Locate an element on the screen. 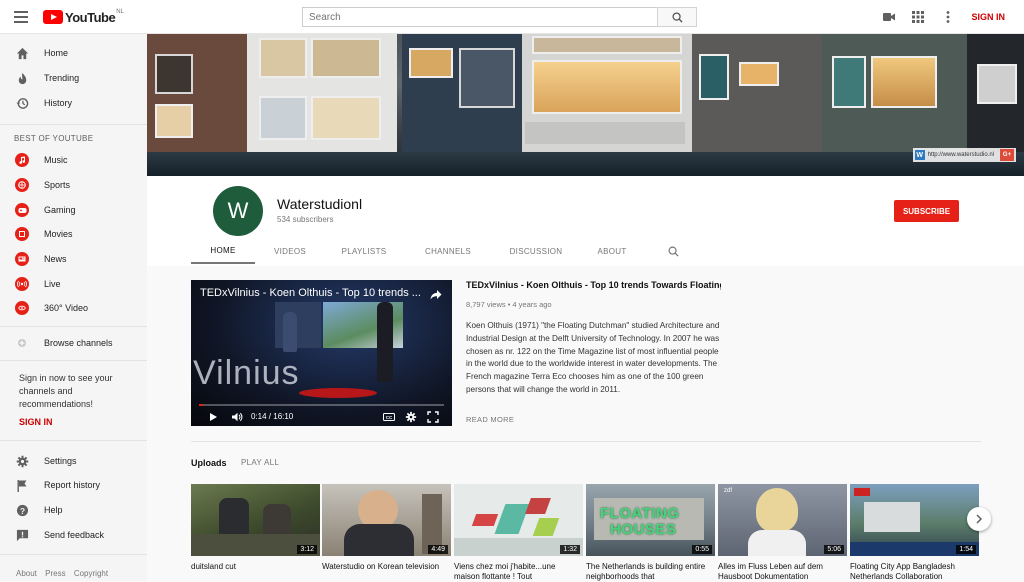 The image size is (1024, 582). video-time: 0:14 / 16:10 is located at coordinates (272, 416).